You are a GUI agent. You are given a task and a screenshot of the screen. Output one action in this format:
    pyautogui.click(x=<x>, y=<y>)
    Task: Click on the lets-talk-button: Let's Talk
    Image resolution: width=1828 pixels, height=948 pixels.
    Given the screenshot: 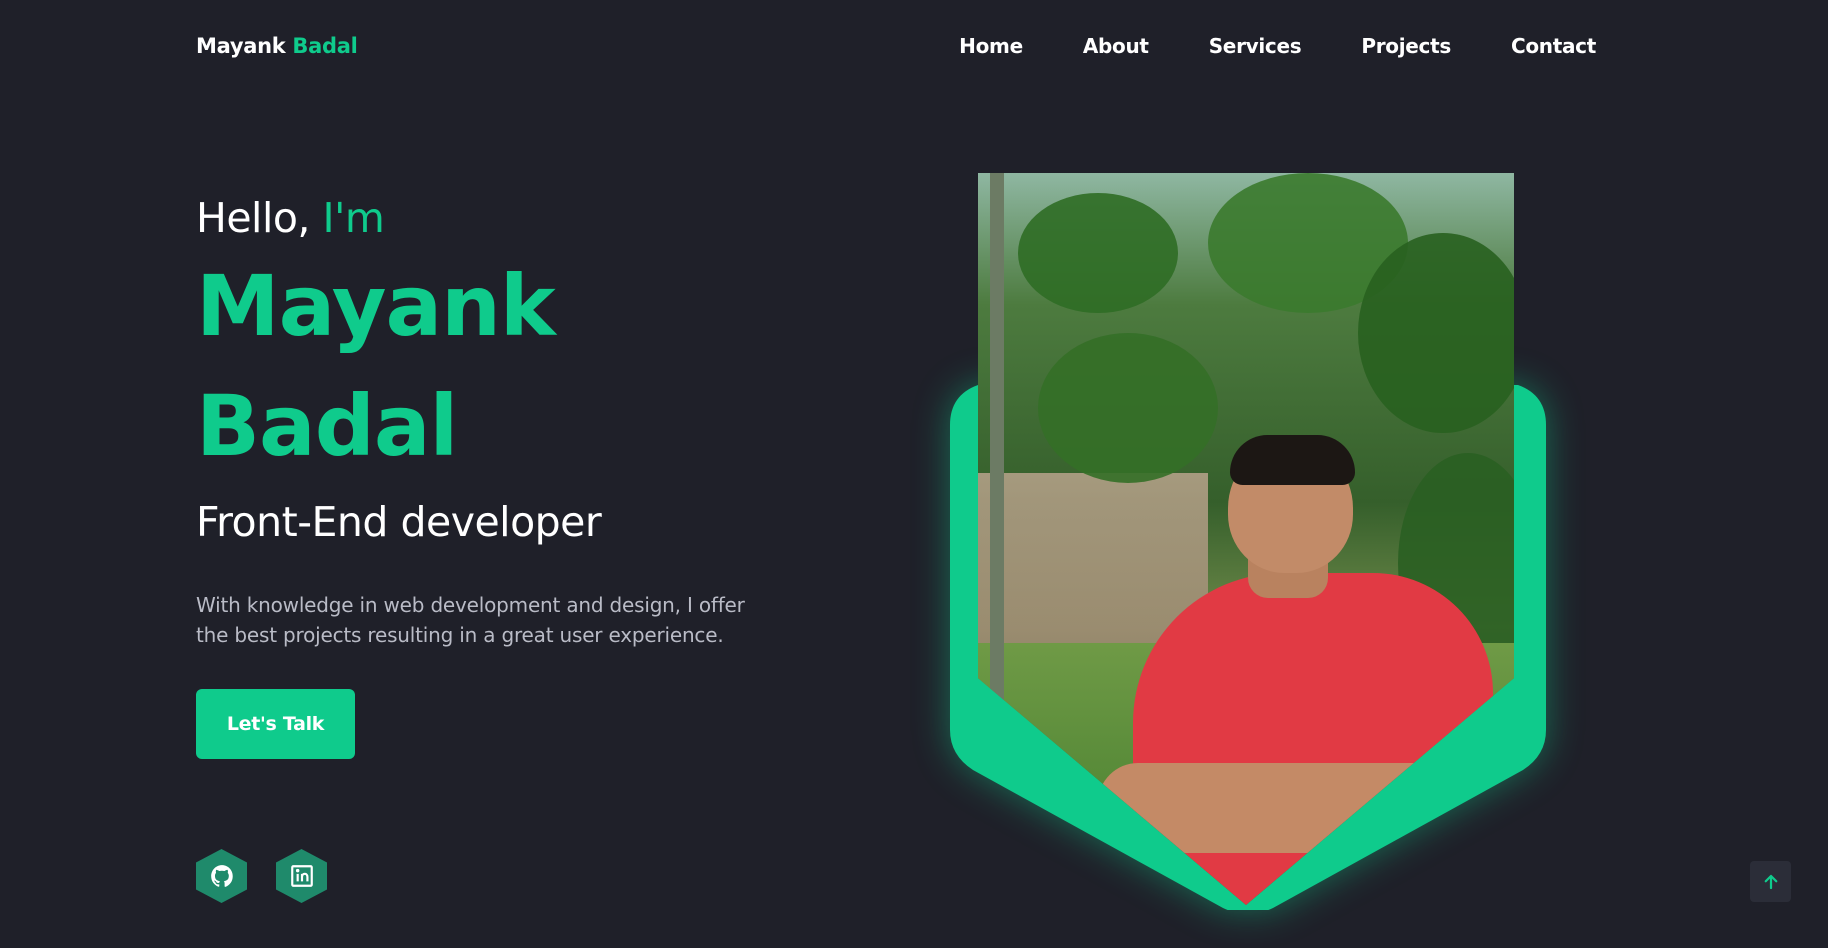 What is the action you would take?
    pyautogui.click(x=275, y=724)
    